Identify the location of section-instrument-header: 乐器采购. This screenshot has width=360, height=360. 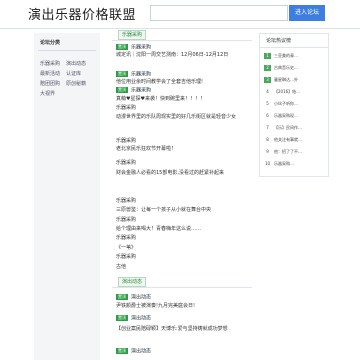
(182, 35).